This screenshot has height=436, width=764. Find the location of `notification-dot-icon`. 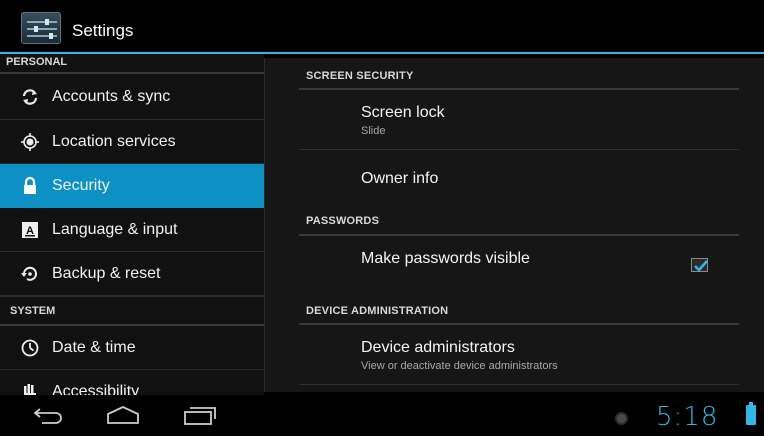

notification-dot-icon is located at coordinates (621, 418).